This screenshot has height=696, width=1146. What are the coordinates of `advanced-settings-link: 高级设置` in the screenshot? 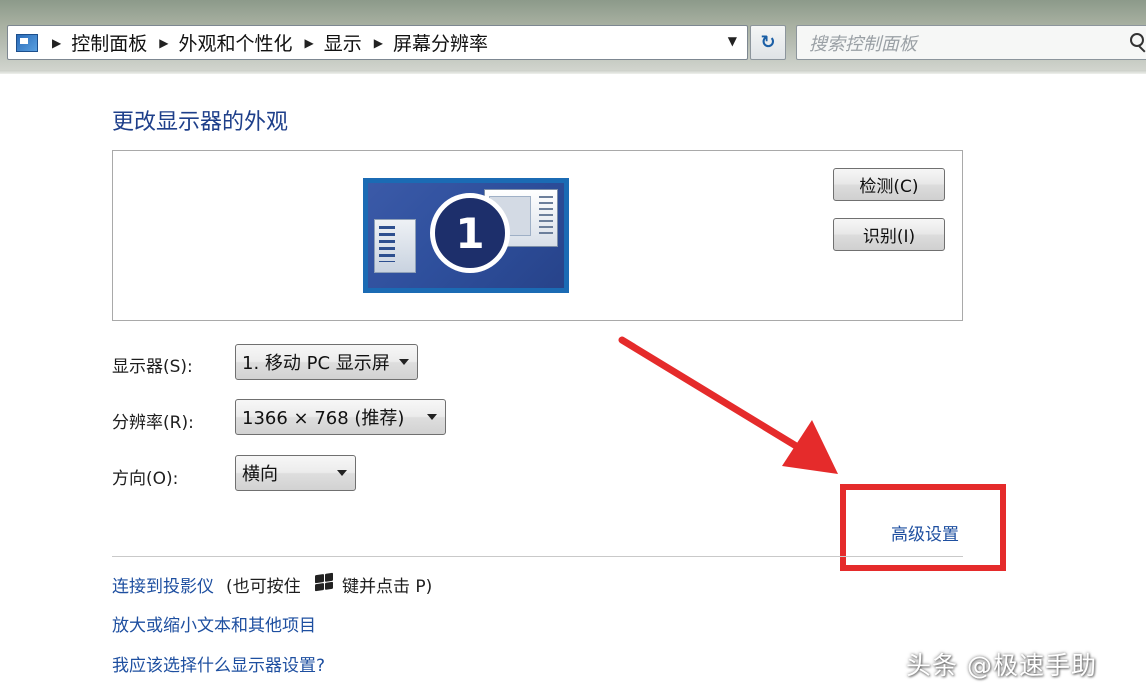 It's located at (925, 532).